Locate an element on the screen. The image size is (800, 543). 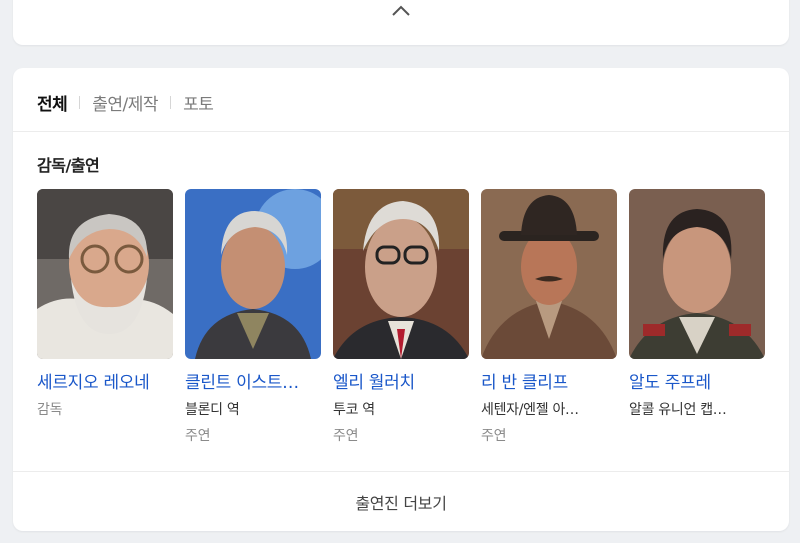
person-category: 감독 is located at coordinates (50, 410).